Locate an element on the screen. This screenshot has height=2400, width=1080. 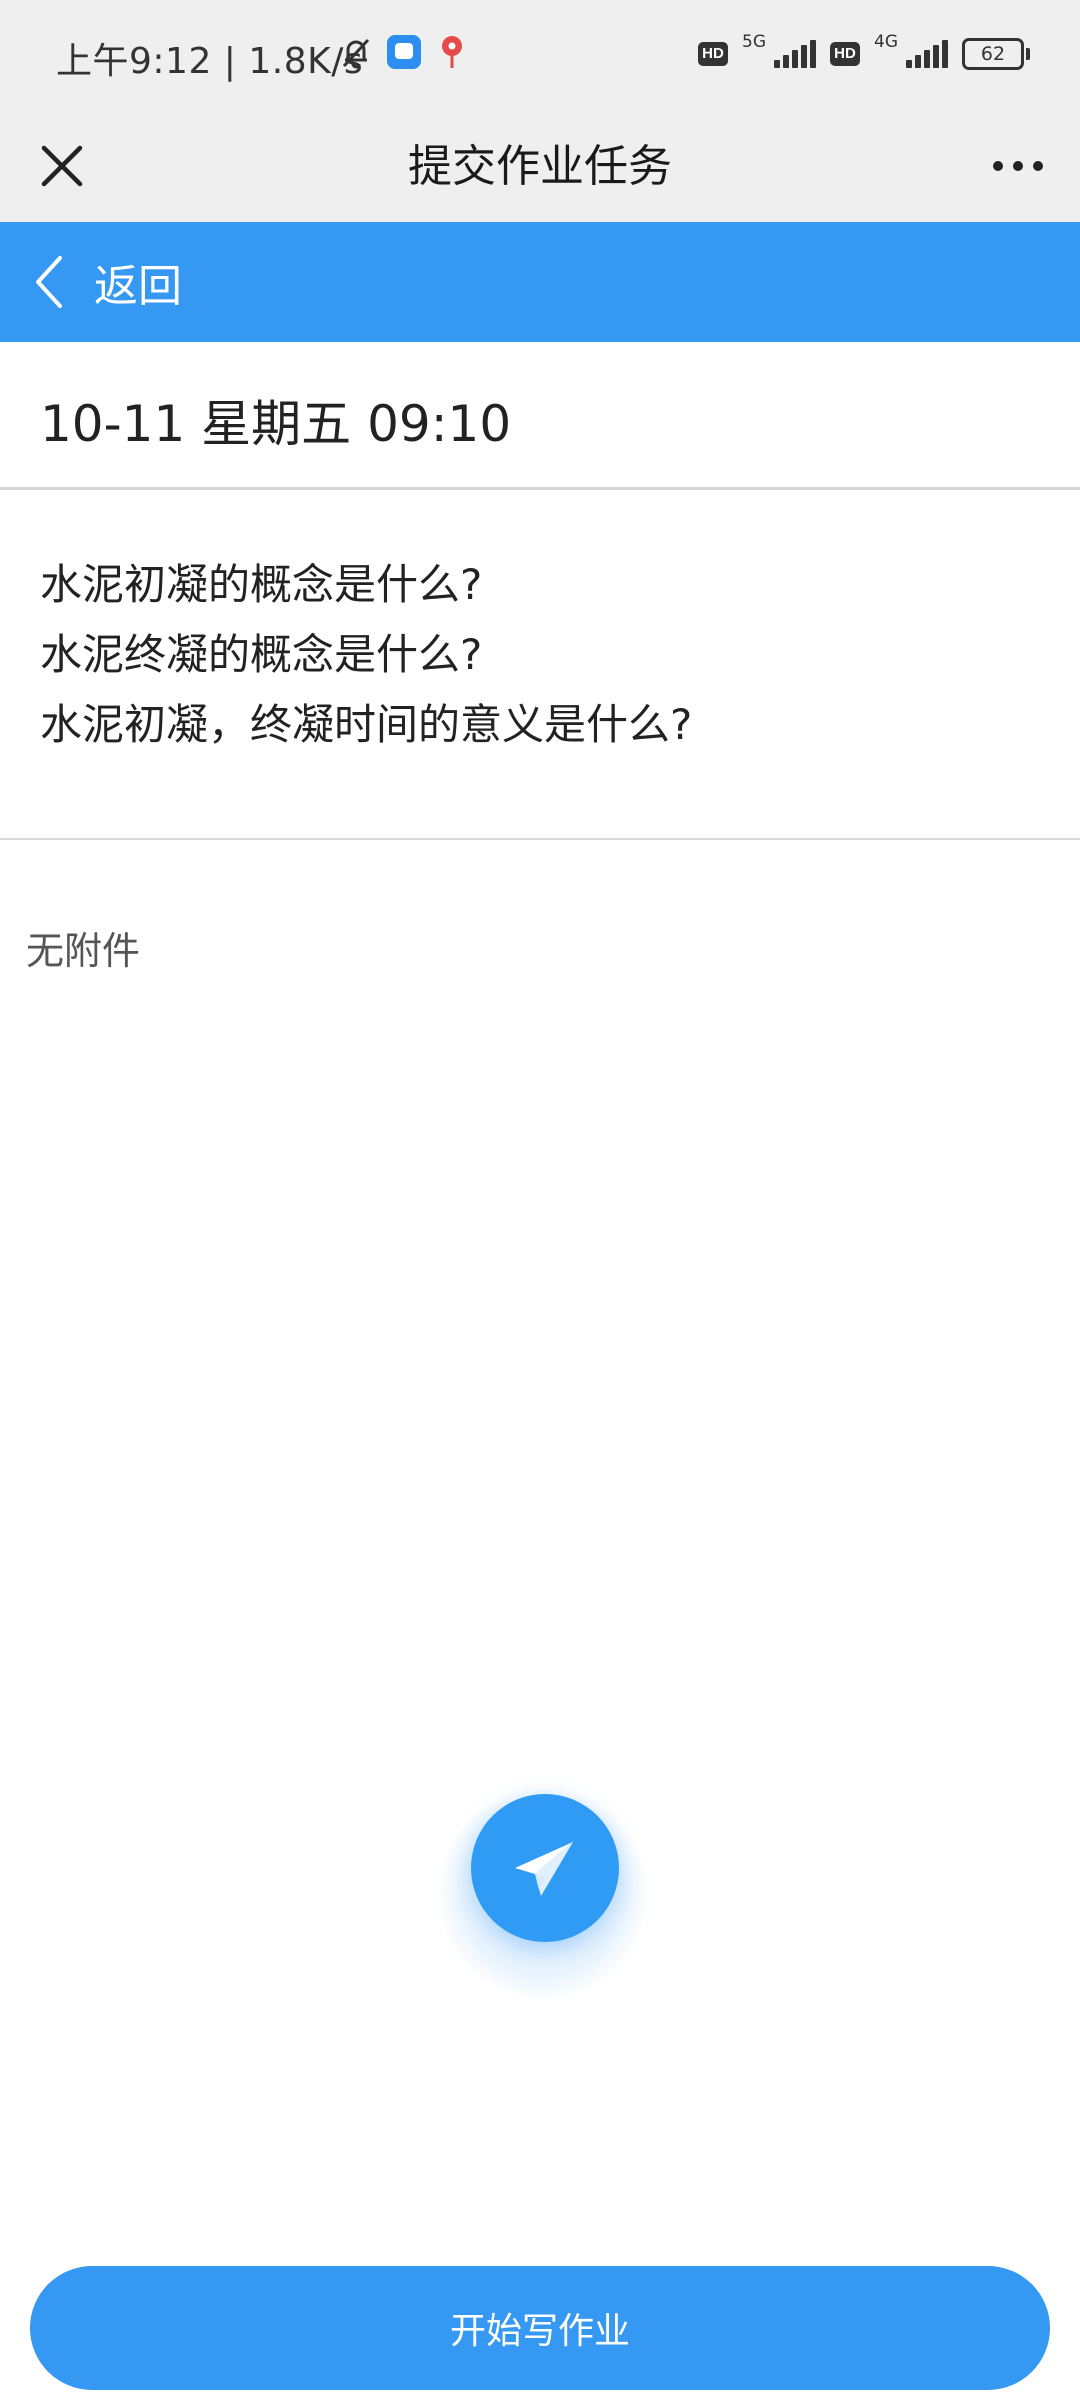
question-list: 水泥初凝的概念是什么? 水泥终凝的概念是什么? 水泥初凝，终凝时间的意义是什么? is located at coordinates (366, 655).